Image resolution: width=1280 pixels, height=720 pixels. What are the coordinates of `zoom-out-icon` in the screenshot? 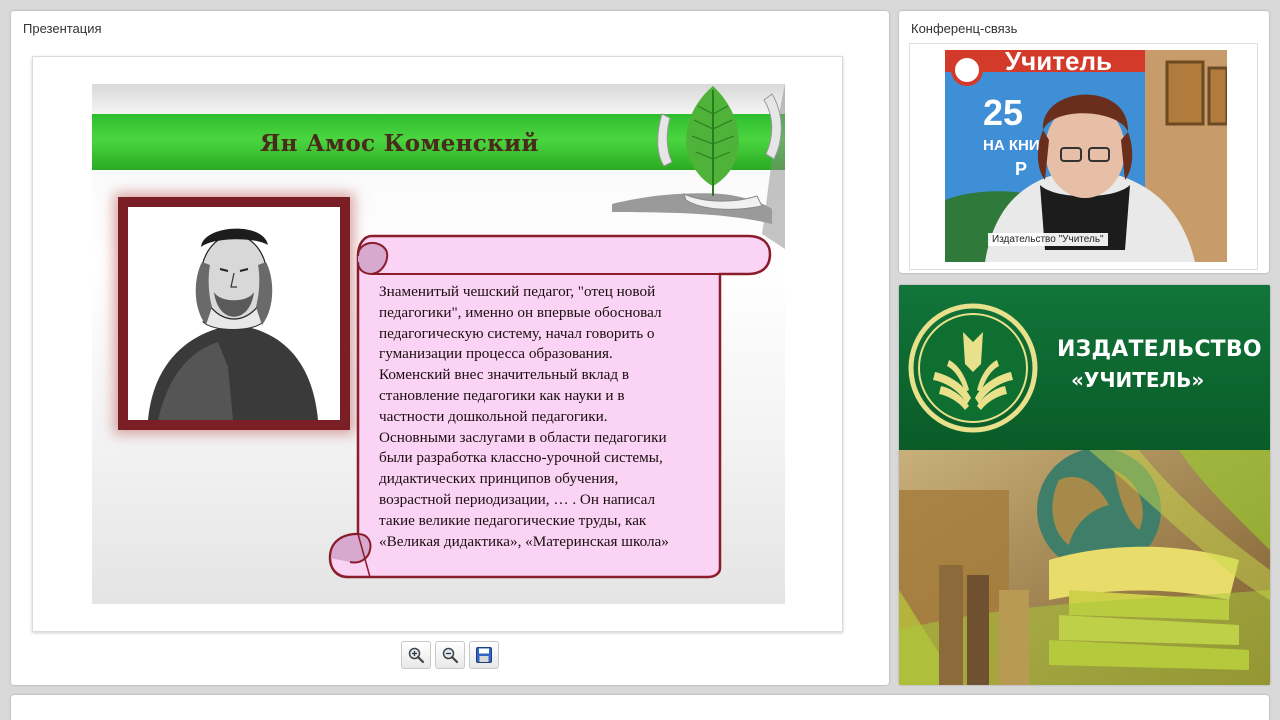 It's located at (450, 655).